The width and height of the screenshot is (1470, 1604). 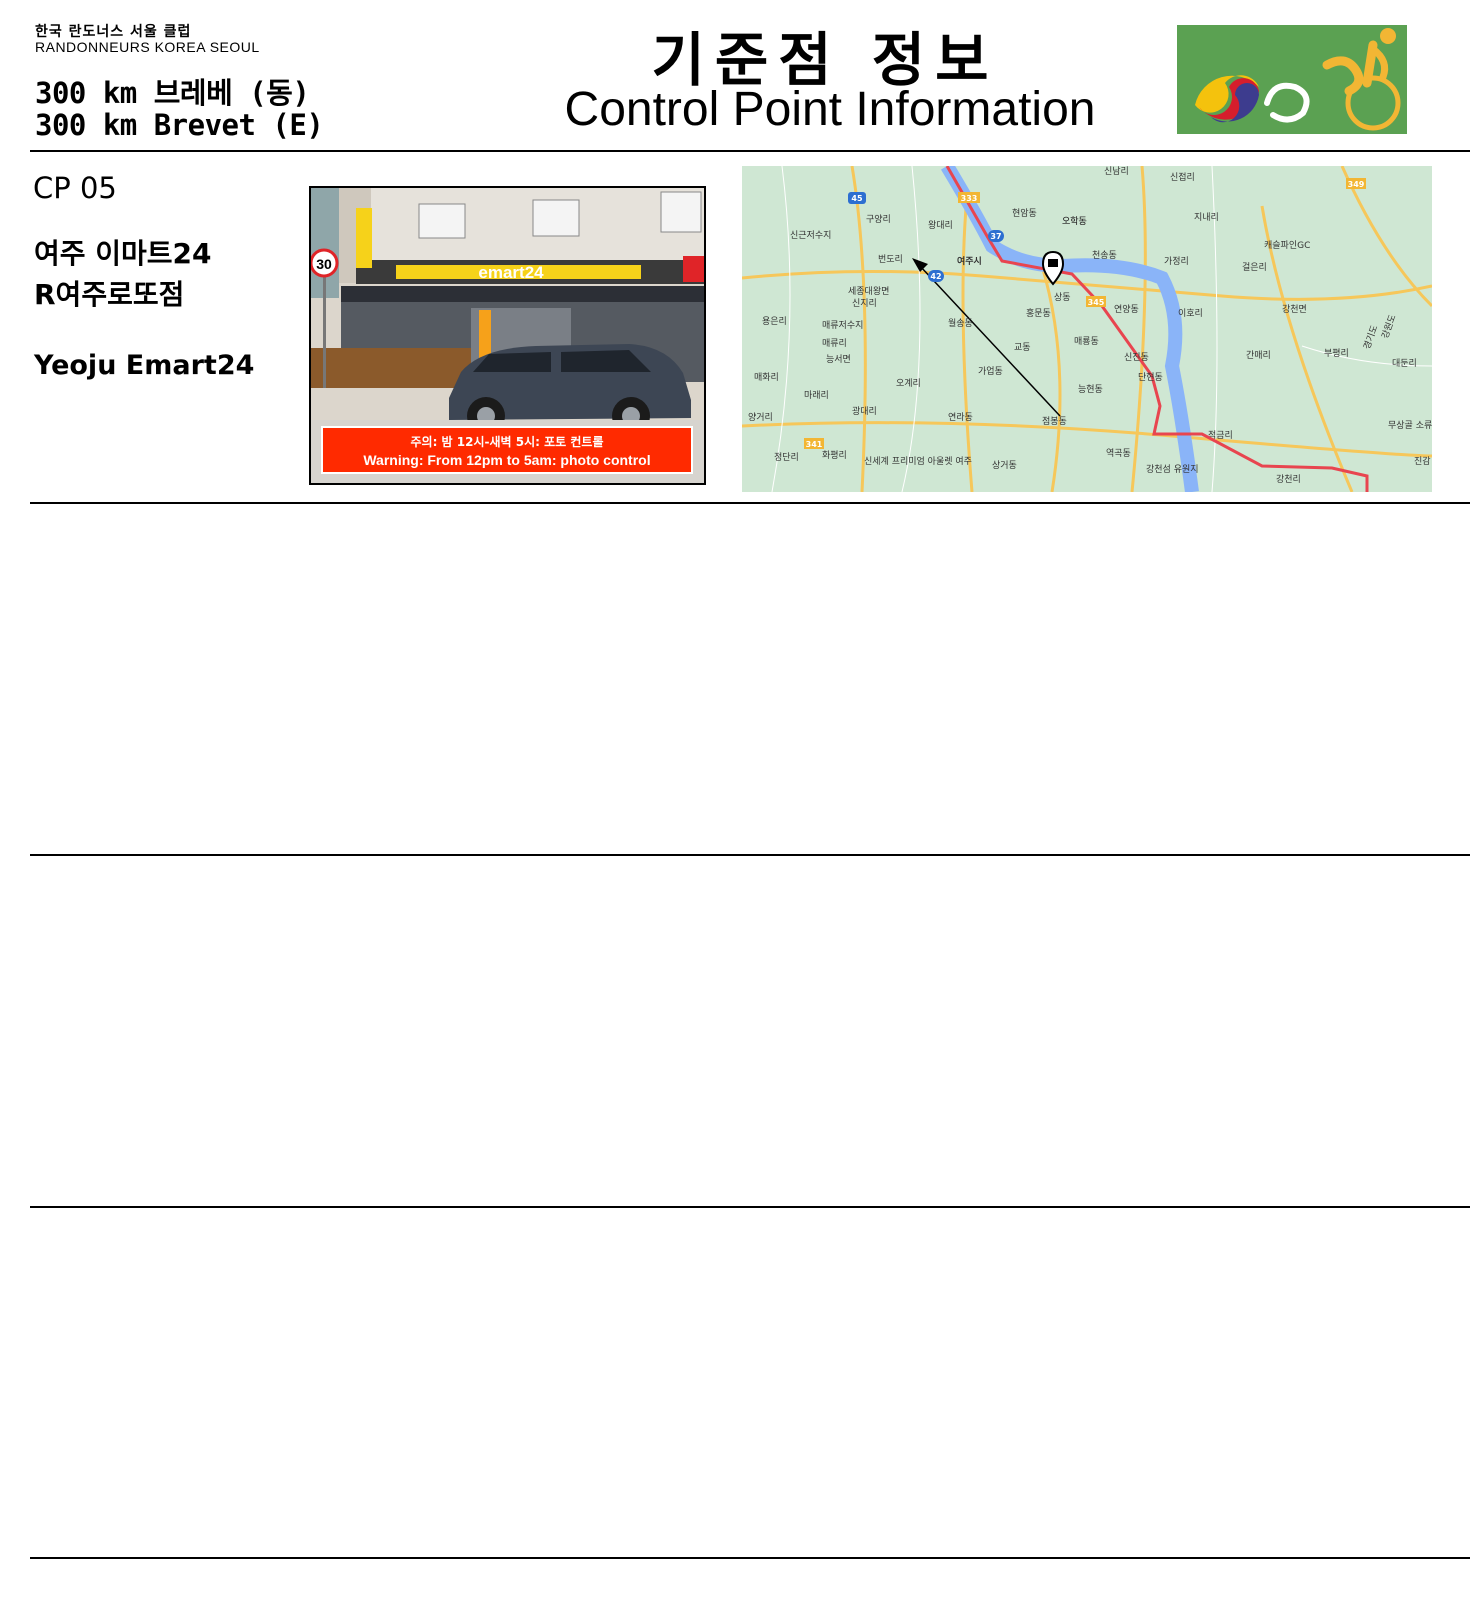 What do you see at coordinates (834, 343) in the screenshot?
I see `map-label: 매류리` at bounding box center [834, 343].